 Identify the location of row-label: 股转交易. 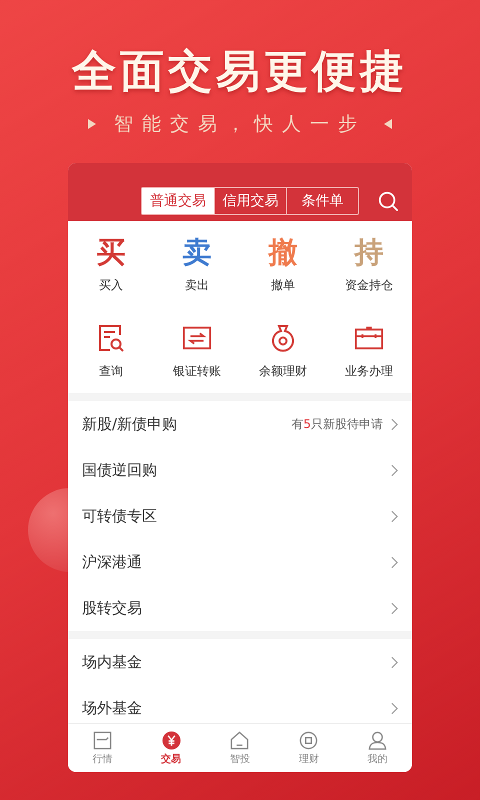
(112, 608).